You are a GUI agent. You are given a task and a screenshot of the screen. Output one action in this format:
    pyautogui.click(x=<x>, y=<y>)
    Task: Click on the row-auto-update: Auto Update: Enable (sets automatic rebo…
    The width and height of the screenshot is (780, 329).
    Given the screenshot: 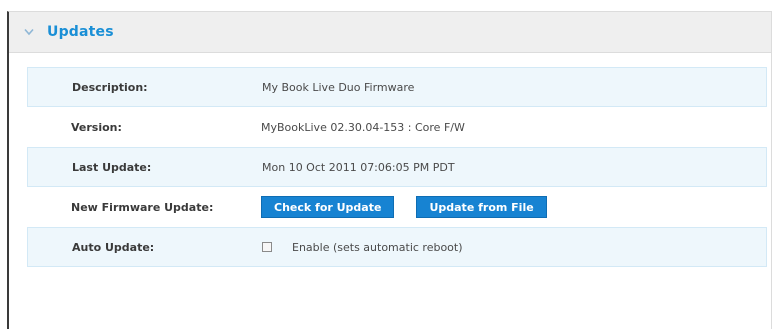 What is the action you would take?
    pyautogui.click(x=397, y=247)
    